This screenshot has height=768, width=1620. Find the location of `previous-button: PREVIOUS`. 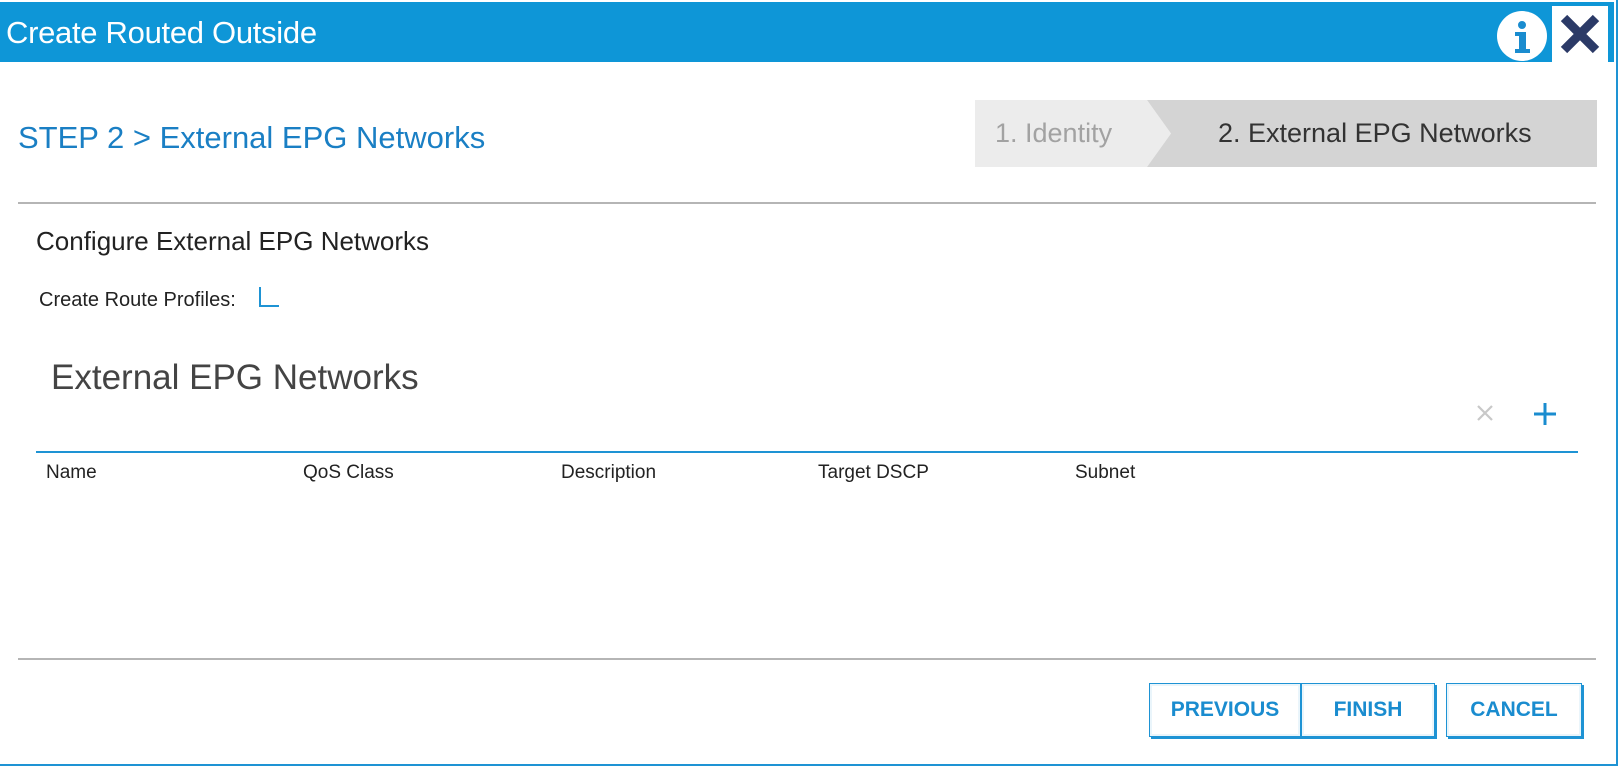

previous-button: PREVIOUS is located at coordinates (1225, 710).